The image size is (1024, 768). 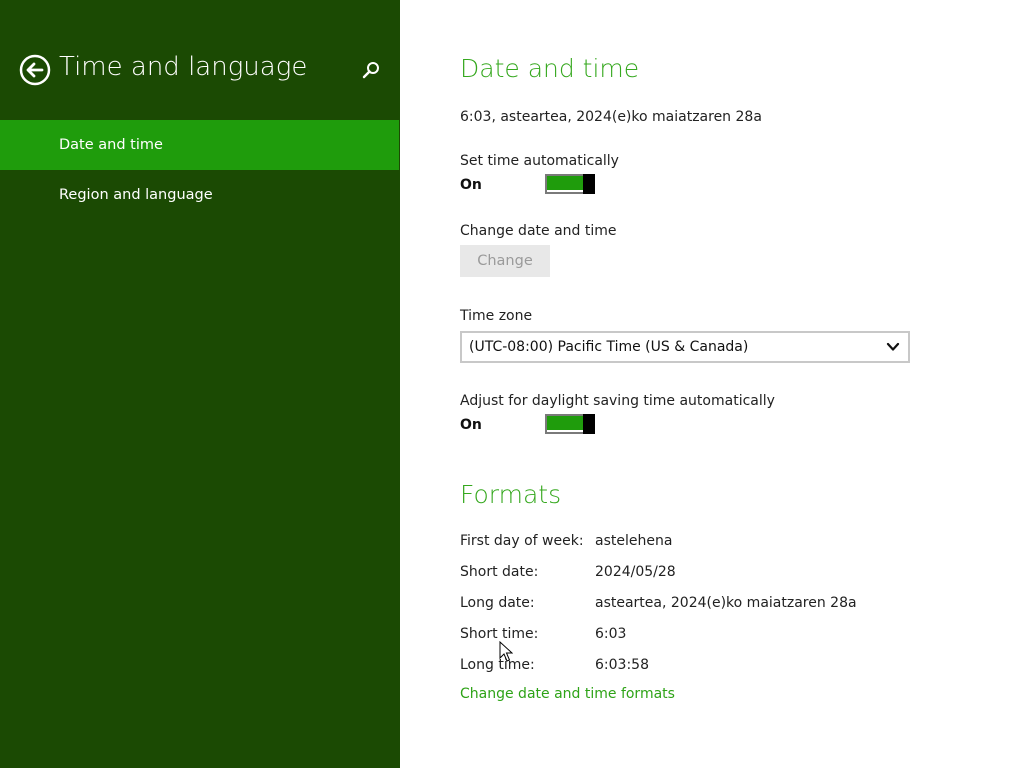 I want to click on sidebar-item-region-and-language: Region and language, so click(x=199, y=195).